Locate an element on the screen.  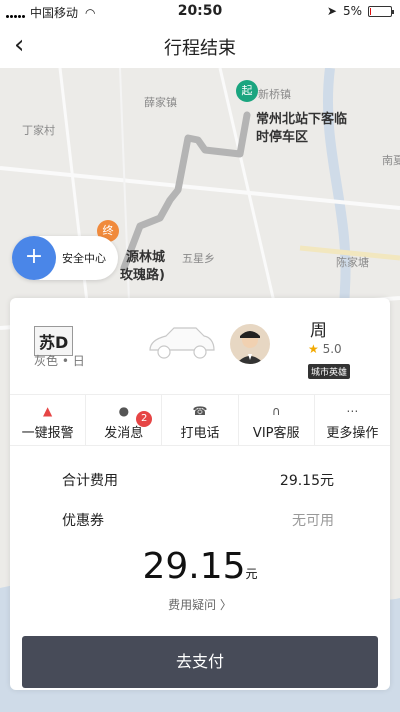
car-icon is located at coordinates (182, 343).